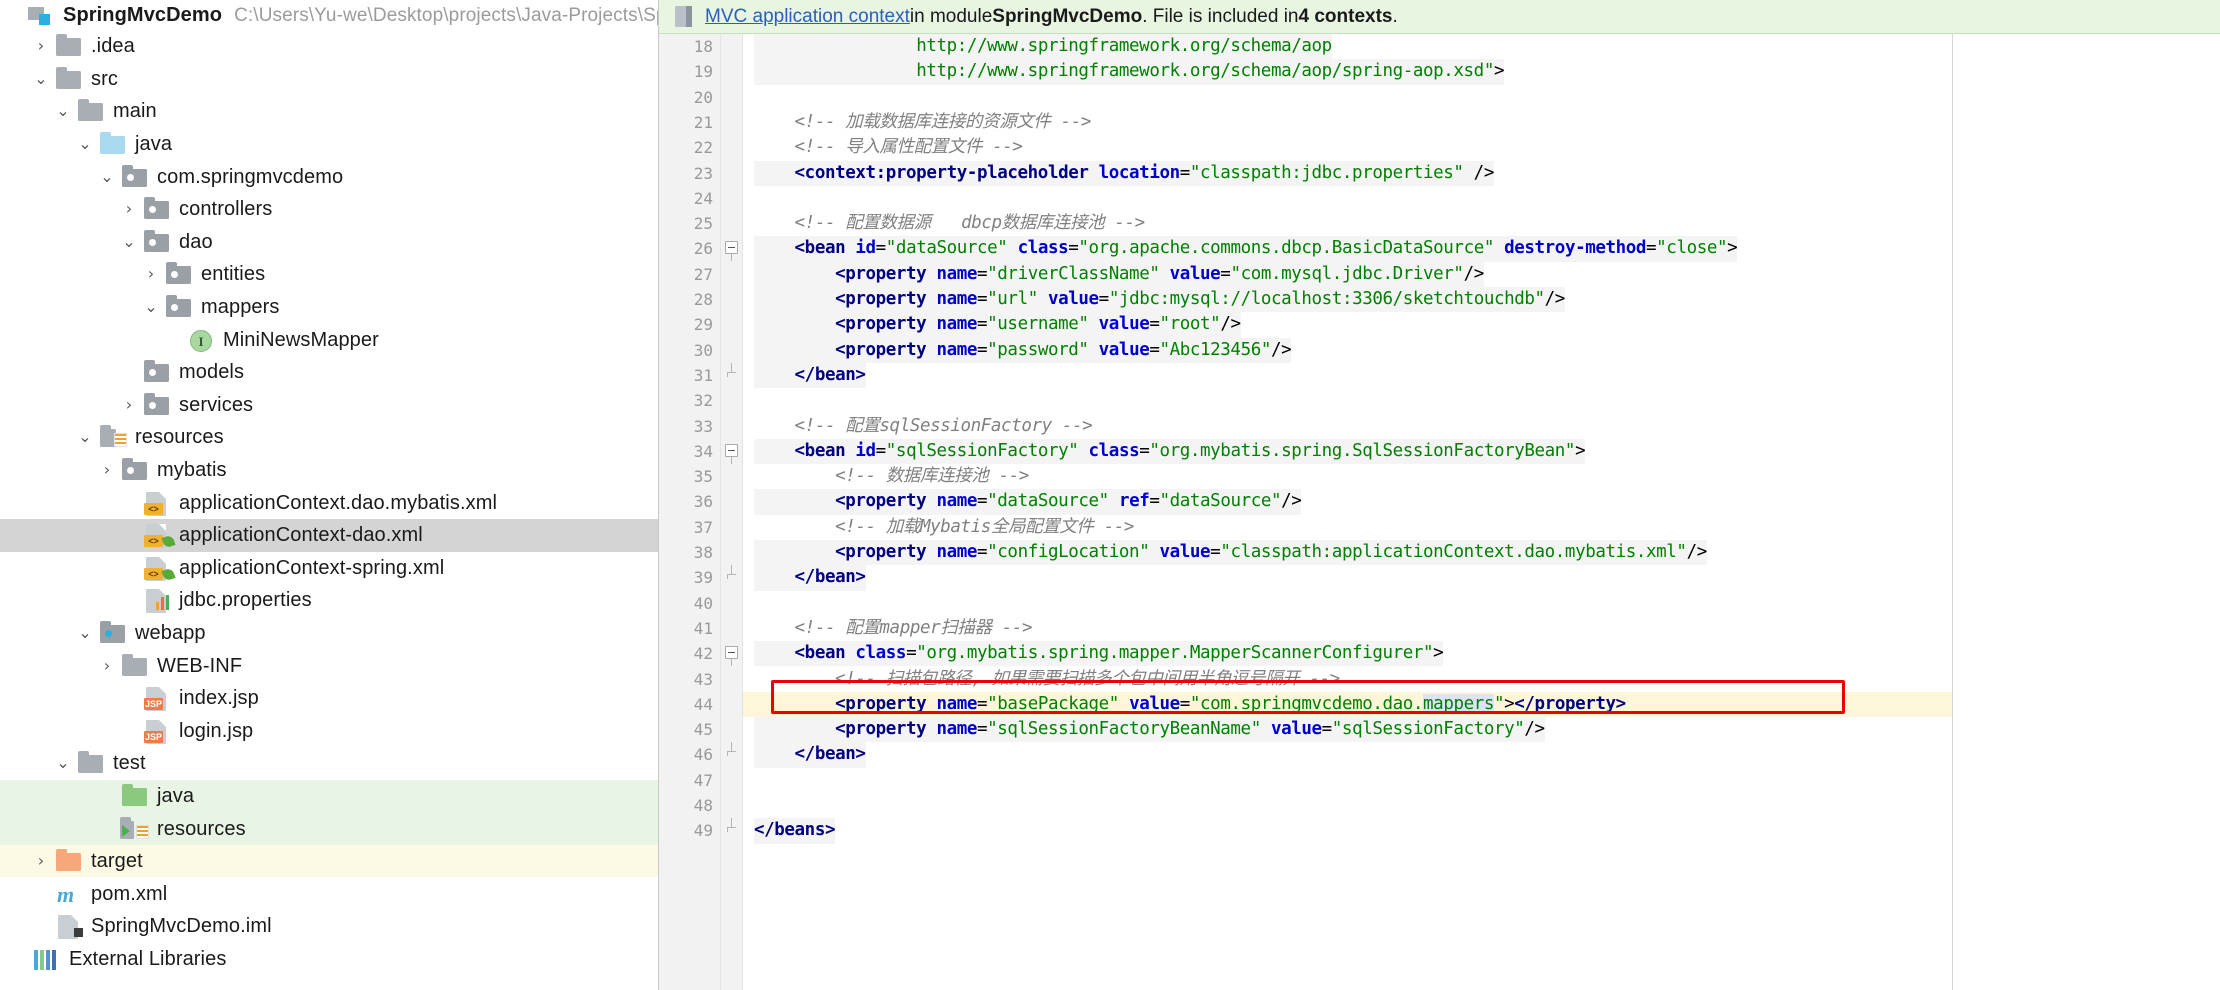  I want to click on tree-node-springmvcdemo-iml: ›SpringMvcDemo.iml, so click(329, 926).